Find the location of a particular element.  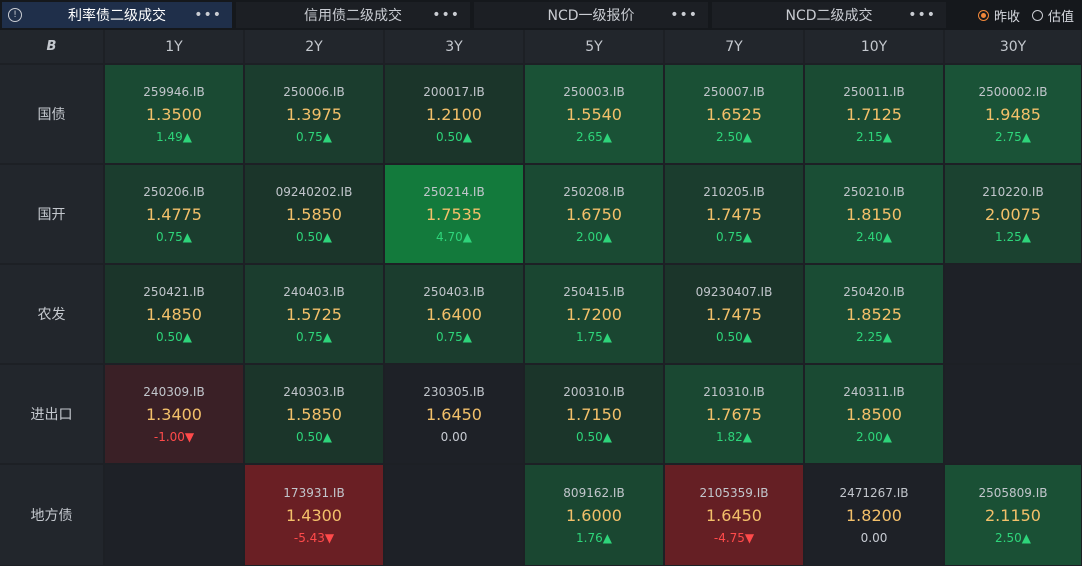

yield-value: 1.6450 is located at coordinates (734, 515).